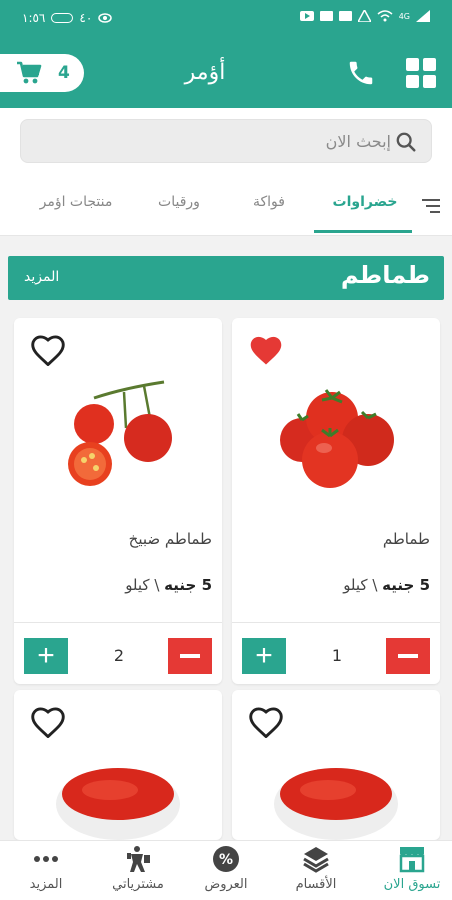 The width and height of the screenshot is (452, 900). I want to click on status-bar: ١:٥٦ ٤٠ 4G, so click(226, 19).